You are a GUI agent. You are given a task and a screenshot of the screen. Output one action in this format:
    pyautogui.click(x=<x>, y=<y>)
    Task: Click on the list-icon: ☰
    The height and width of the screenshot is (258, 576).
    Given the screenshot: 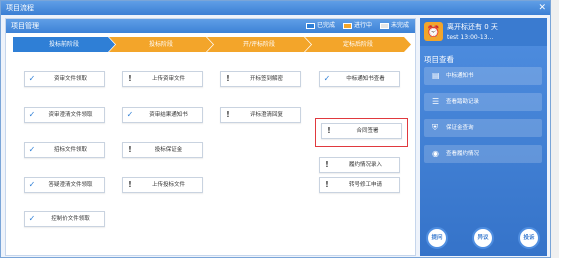 What is the action you would take?
    pyautogui.click(x=436, y=101)
    